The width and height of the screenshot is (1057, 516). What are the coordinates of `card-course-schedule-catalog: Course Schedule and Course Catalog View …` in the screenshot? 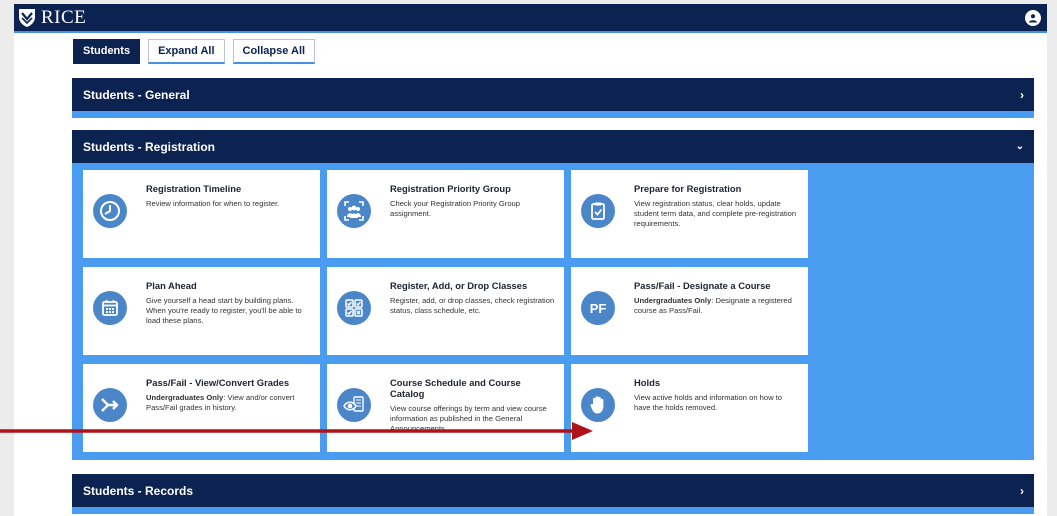 It's located at (445, 408).